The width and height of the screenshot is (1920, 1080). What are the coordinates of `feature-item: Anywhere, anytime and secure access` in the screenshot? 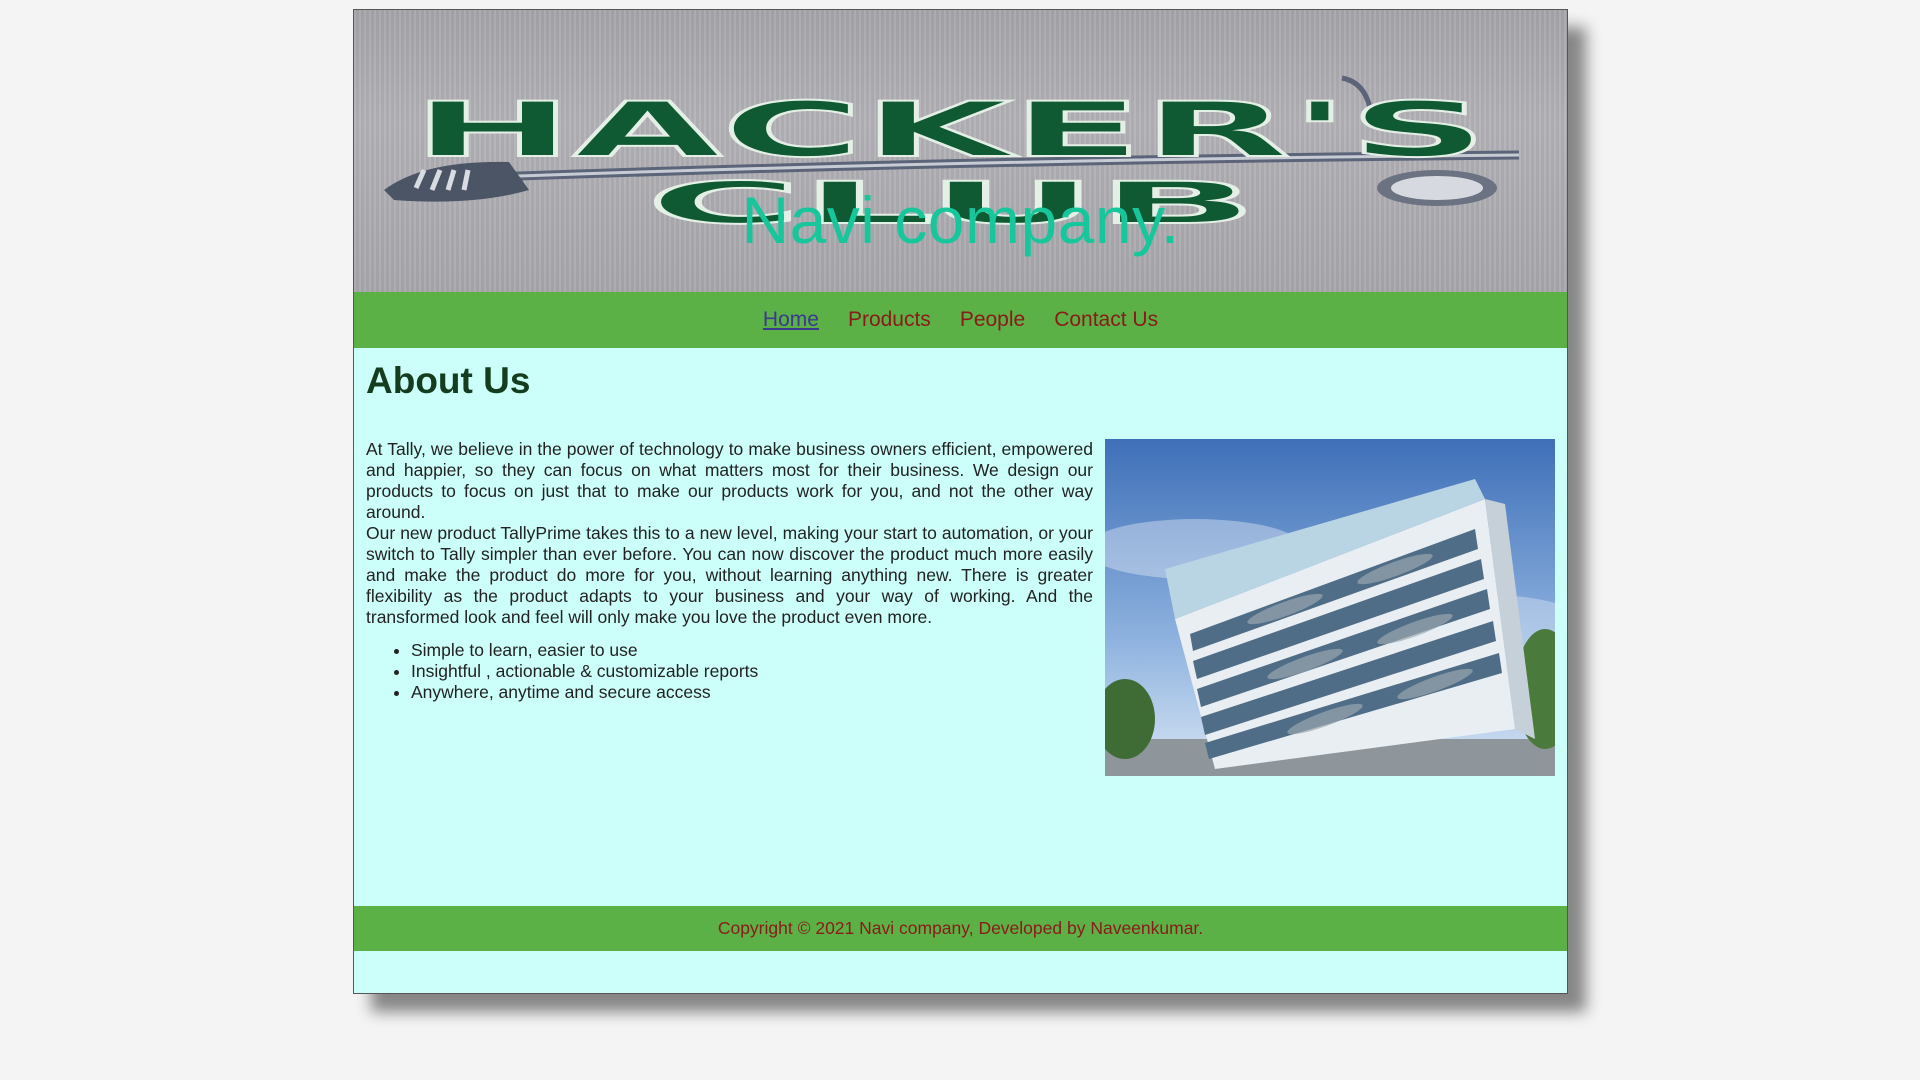 It's located at (752, 692).